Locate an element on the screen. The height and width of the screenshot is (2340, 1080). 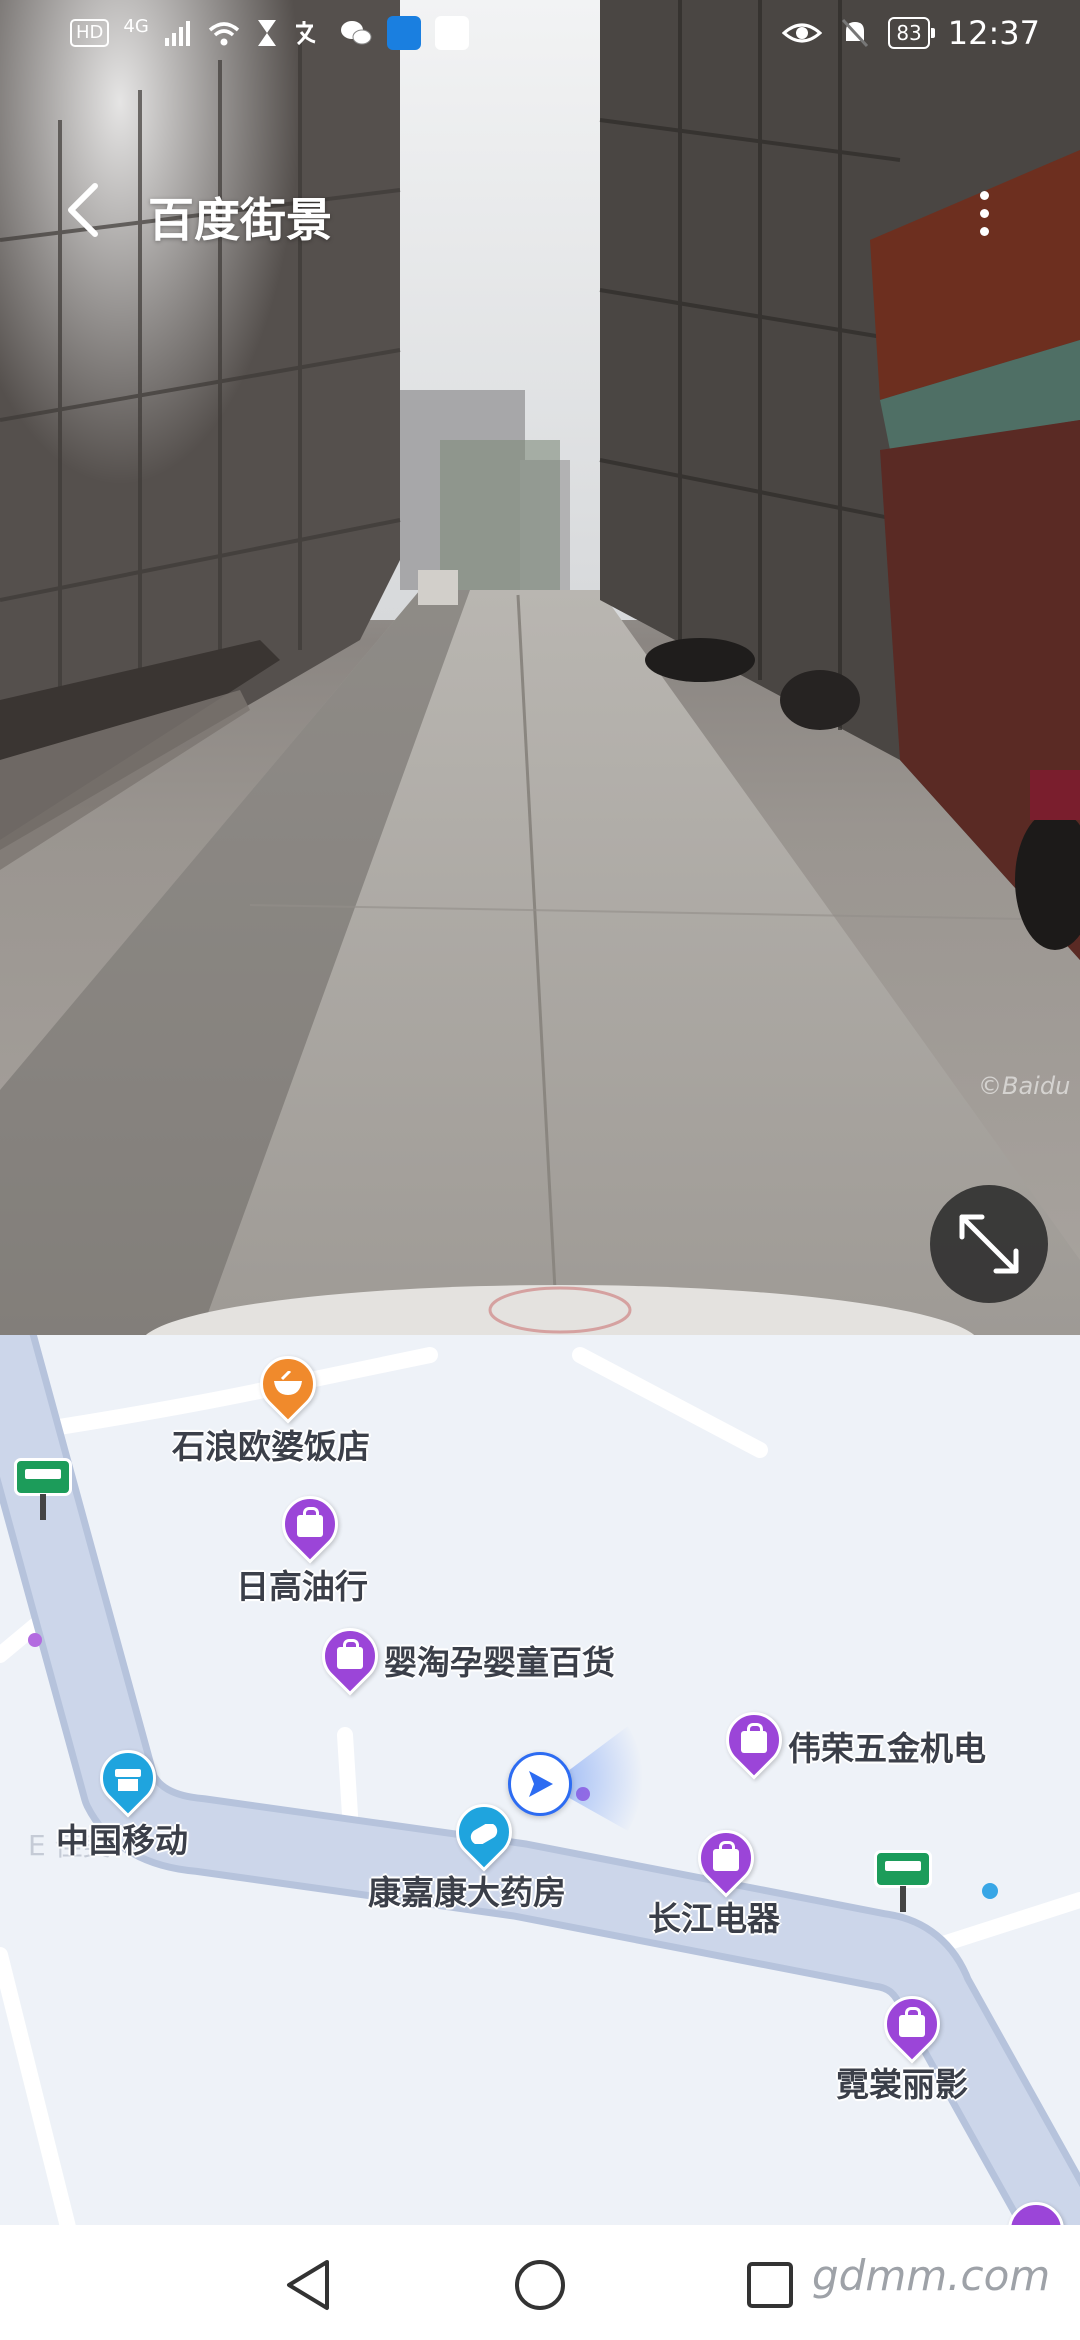
status-bar: HD 4G 83 12:37 is located at coordinates (540, 36).